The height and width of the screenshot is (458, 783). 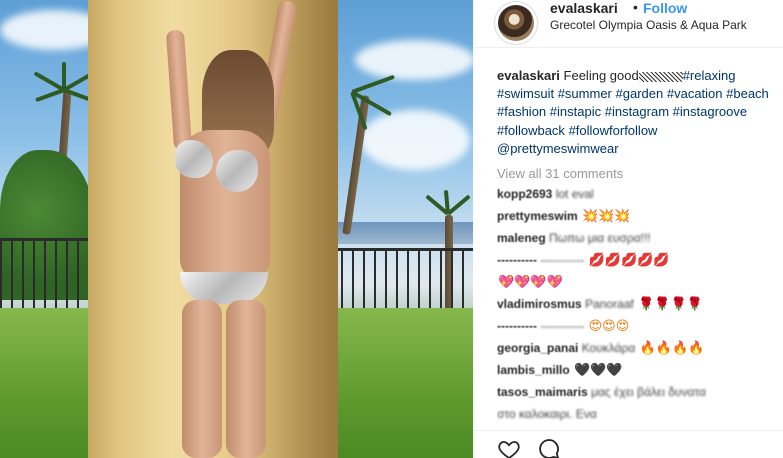 What do you see at coordinates (549, 447) in the screenshot?
I see `speech-bubble-icon` at bounding box center [549, 447].